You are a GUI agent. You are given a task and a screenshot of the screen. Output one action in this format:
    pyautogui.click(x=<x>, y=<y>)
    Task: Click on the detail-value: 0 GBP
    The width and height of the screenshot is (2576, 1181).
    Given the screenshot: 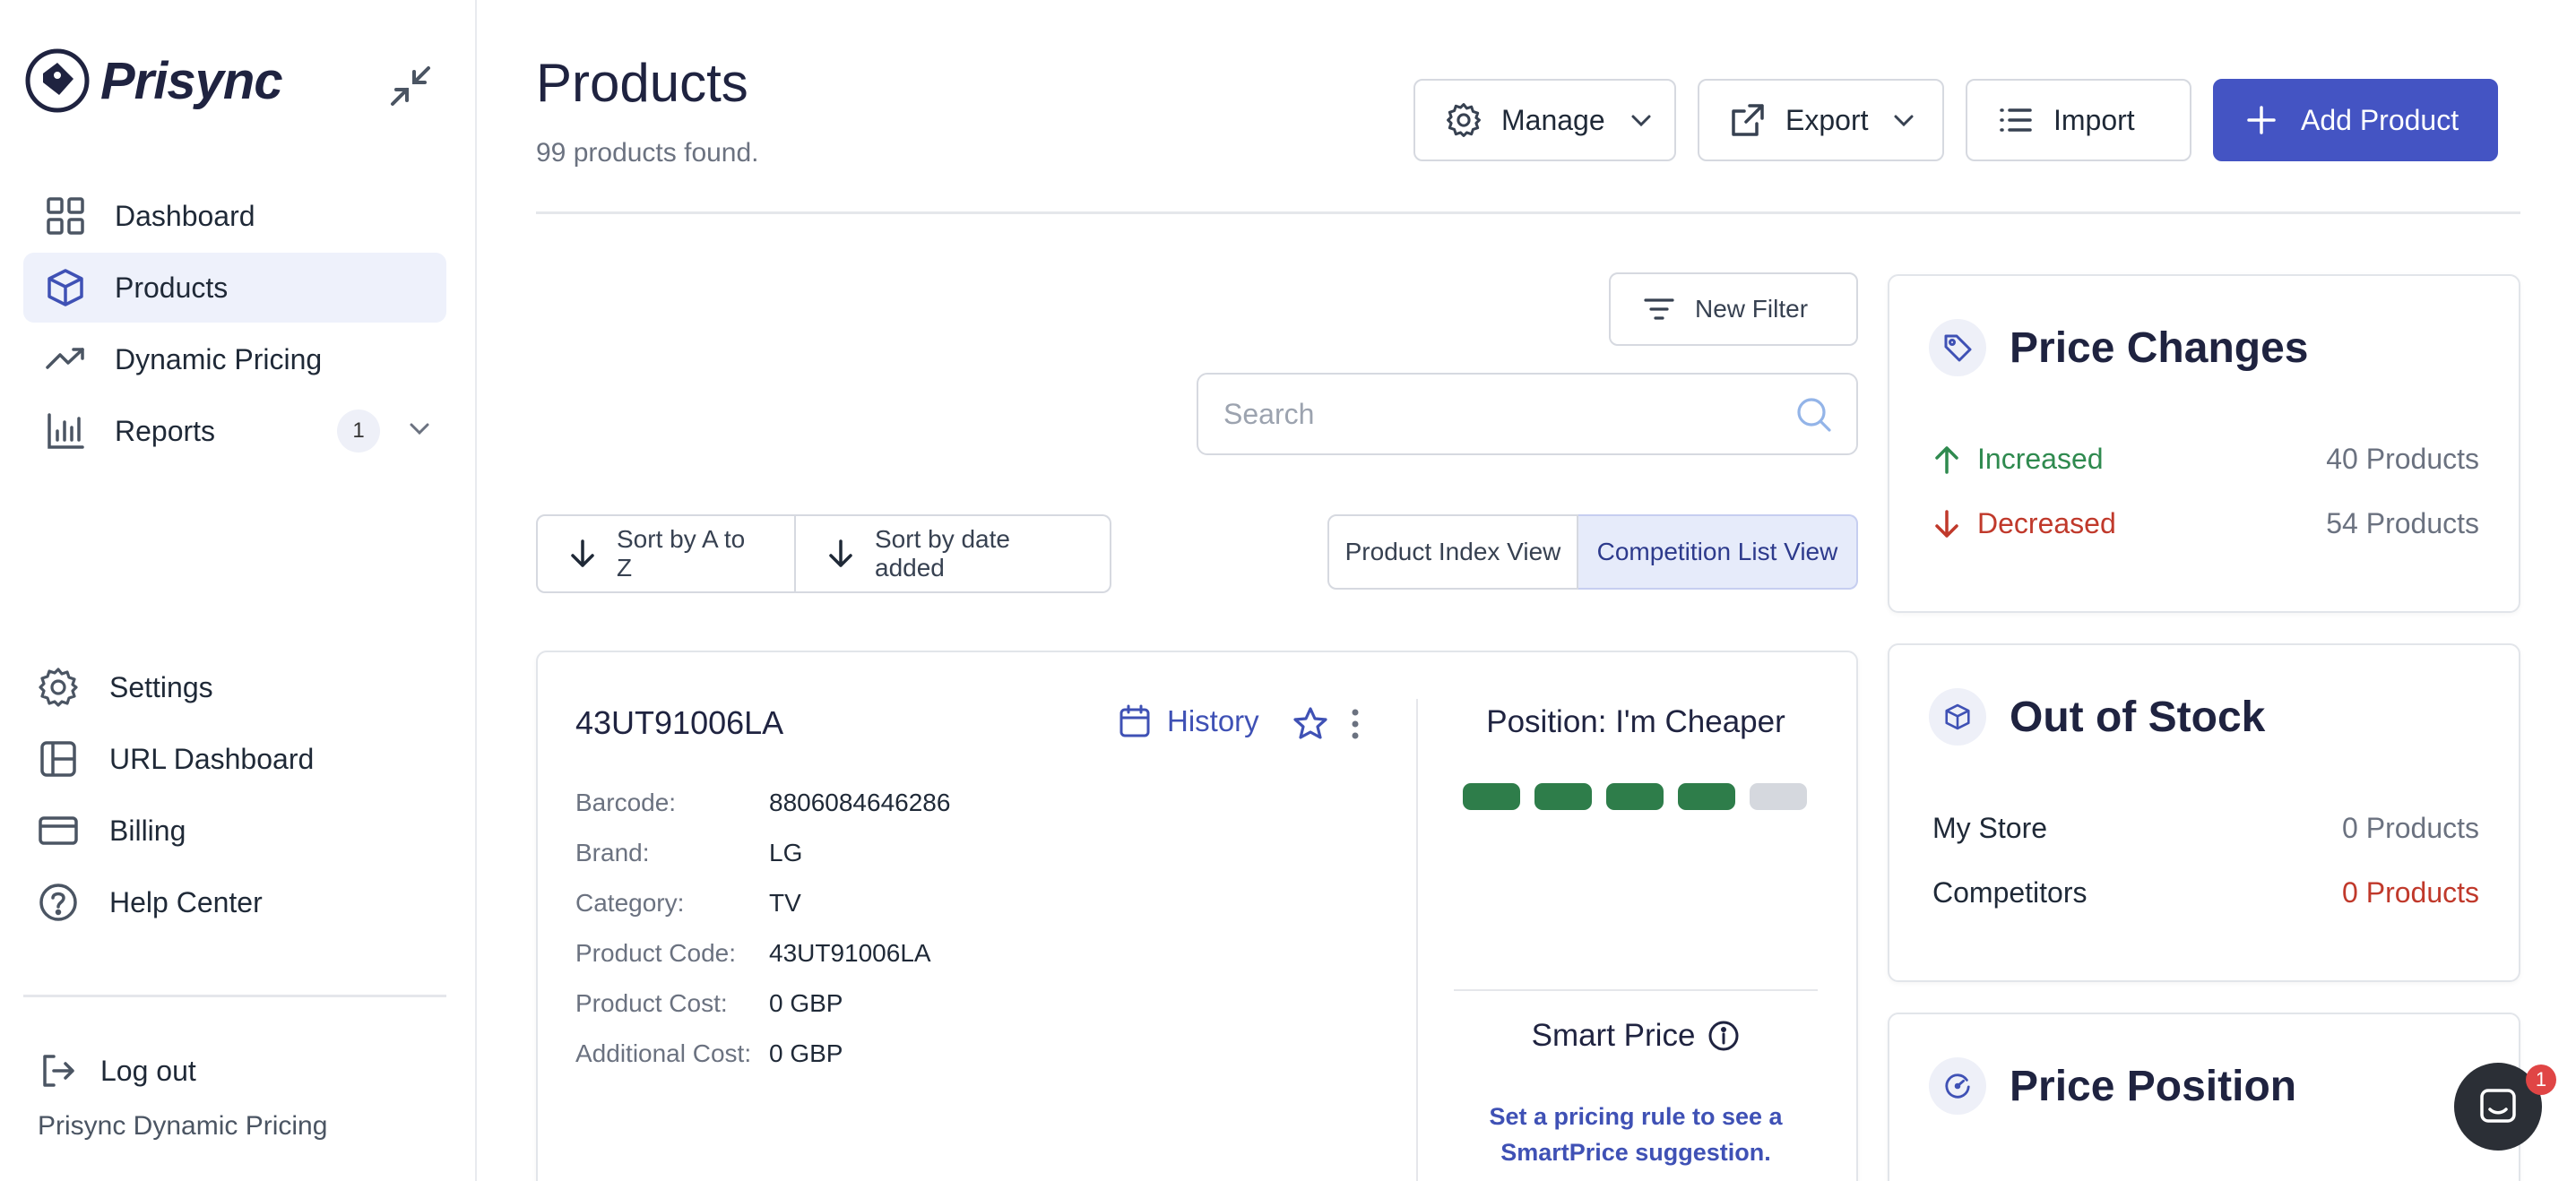 What is the action you would take?
    pyautogui.click(x=806, y=1053)
    